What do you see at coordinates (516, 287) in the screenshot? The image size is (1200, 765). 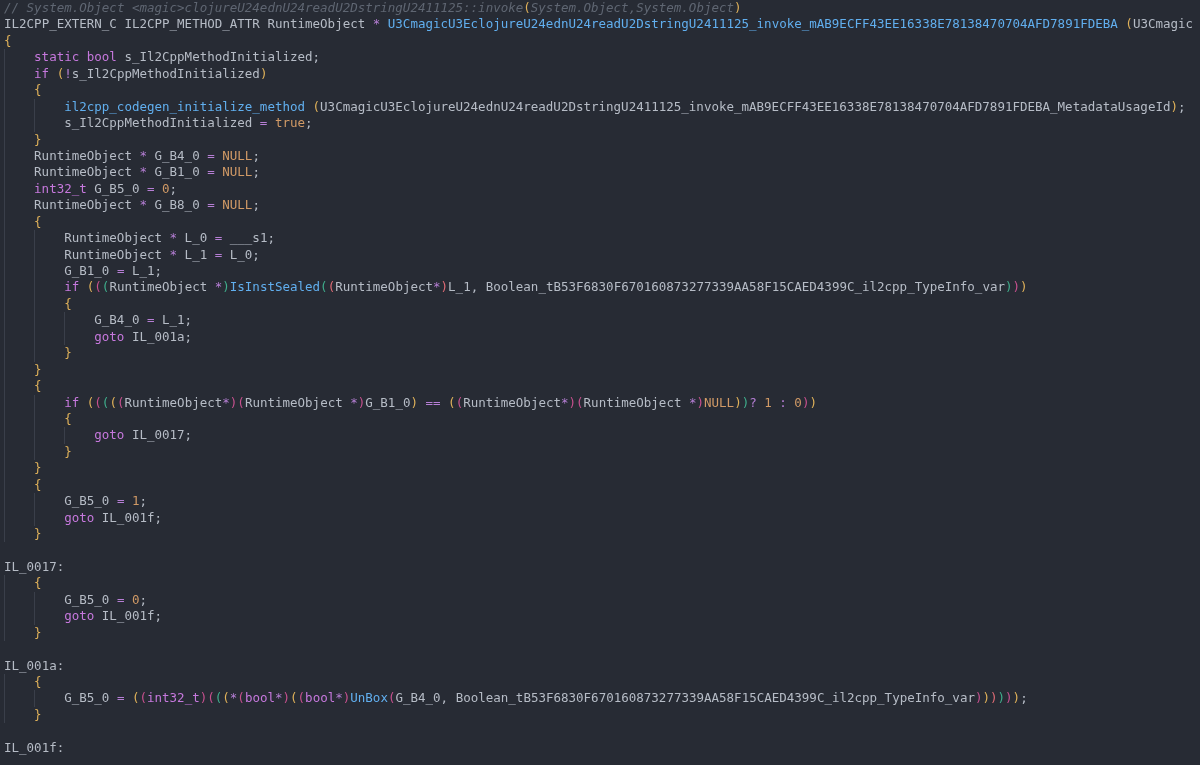 I see `code-line: if (((RuntimeObject *)IsInstSealed((RuntimeObject*)L_1, Boolean_tB53F6830F670160873277339AA58F15CAED4399C_il2cpp_TypeInfo_var)))` at bounding box center [516, 287].